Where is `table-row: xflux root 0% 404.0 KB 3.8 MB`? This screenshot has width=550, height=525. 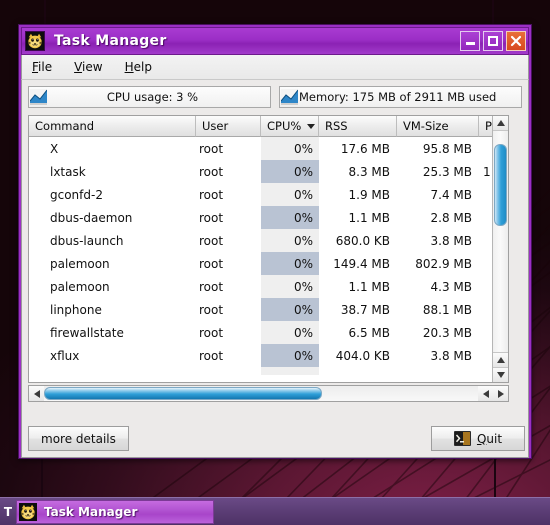
table-row: xflux root 0% 404.0 KB 3.8 MB is located at coordinates (268, 355).